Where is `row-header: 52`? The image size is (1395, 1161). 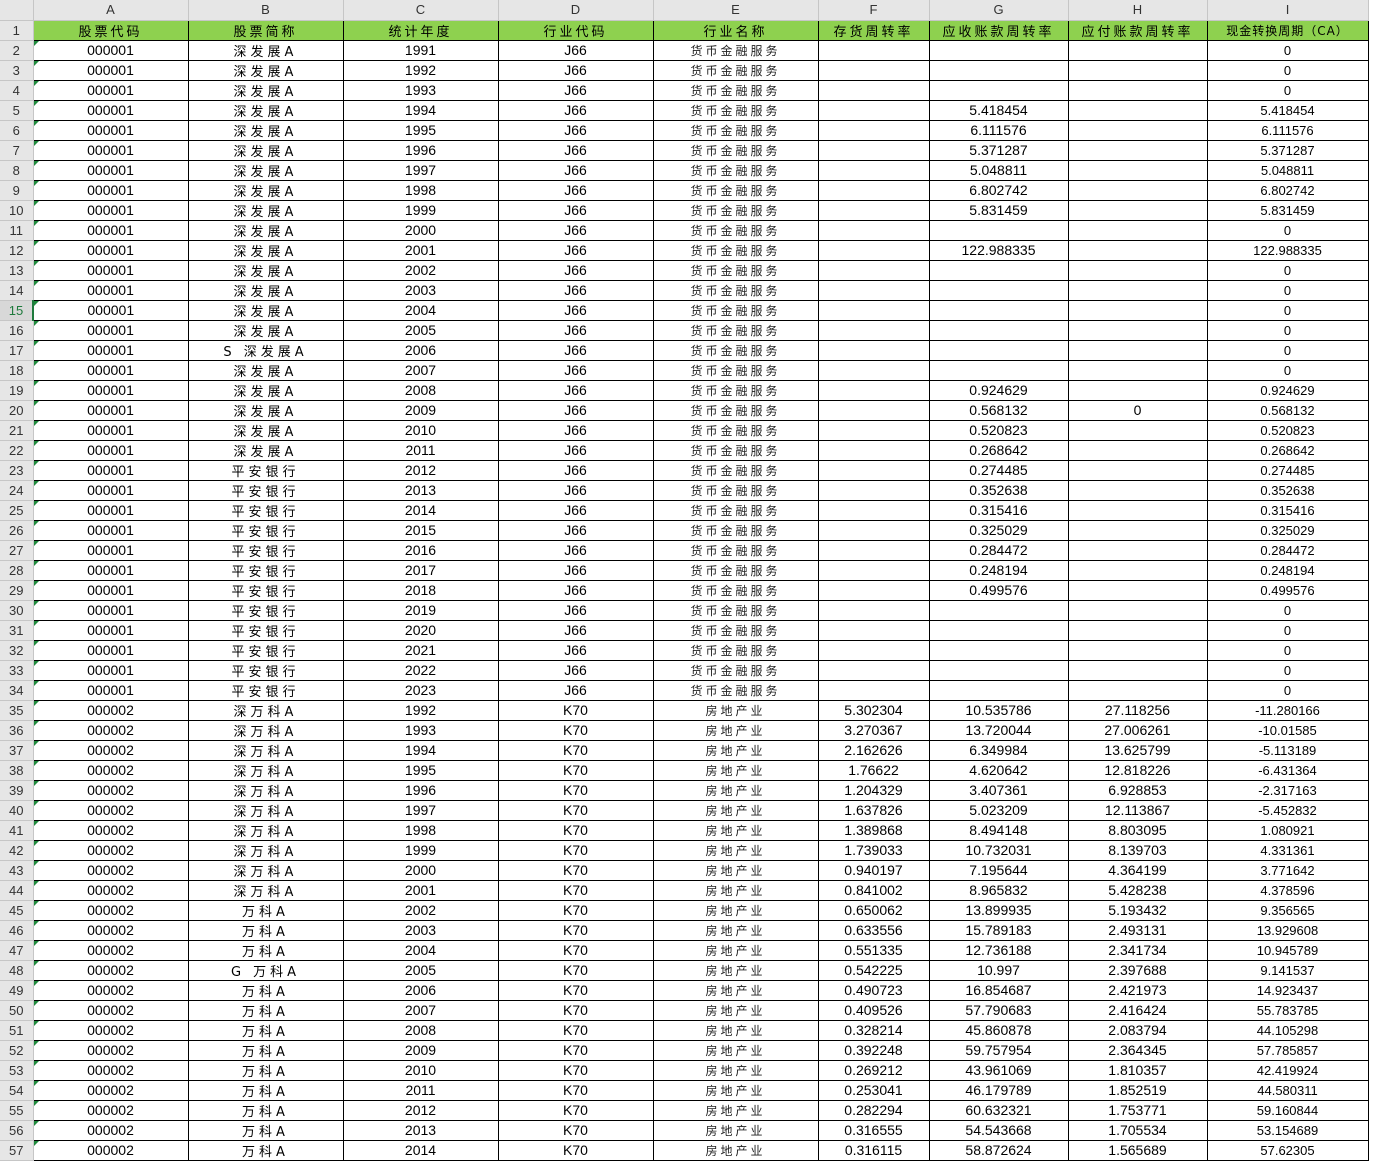 row-header: 52 is located at coordinates (17, 1050).